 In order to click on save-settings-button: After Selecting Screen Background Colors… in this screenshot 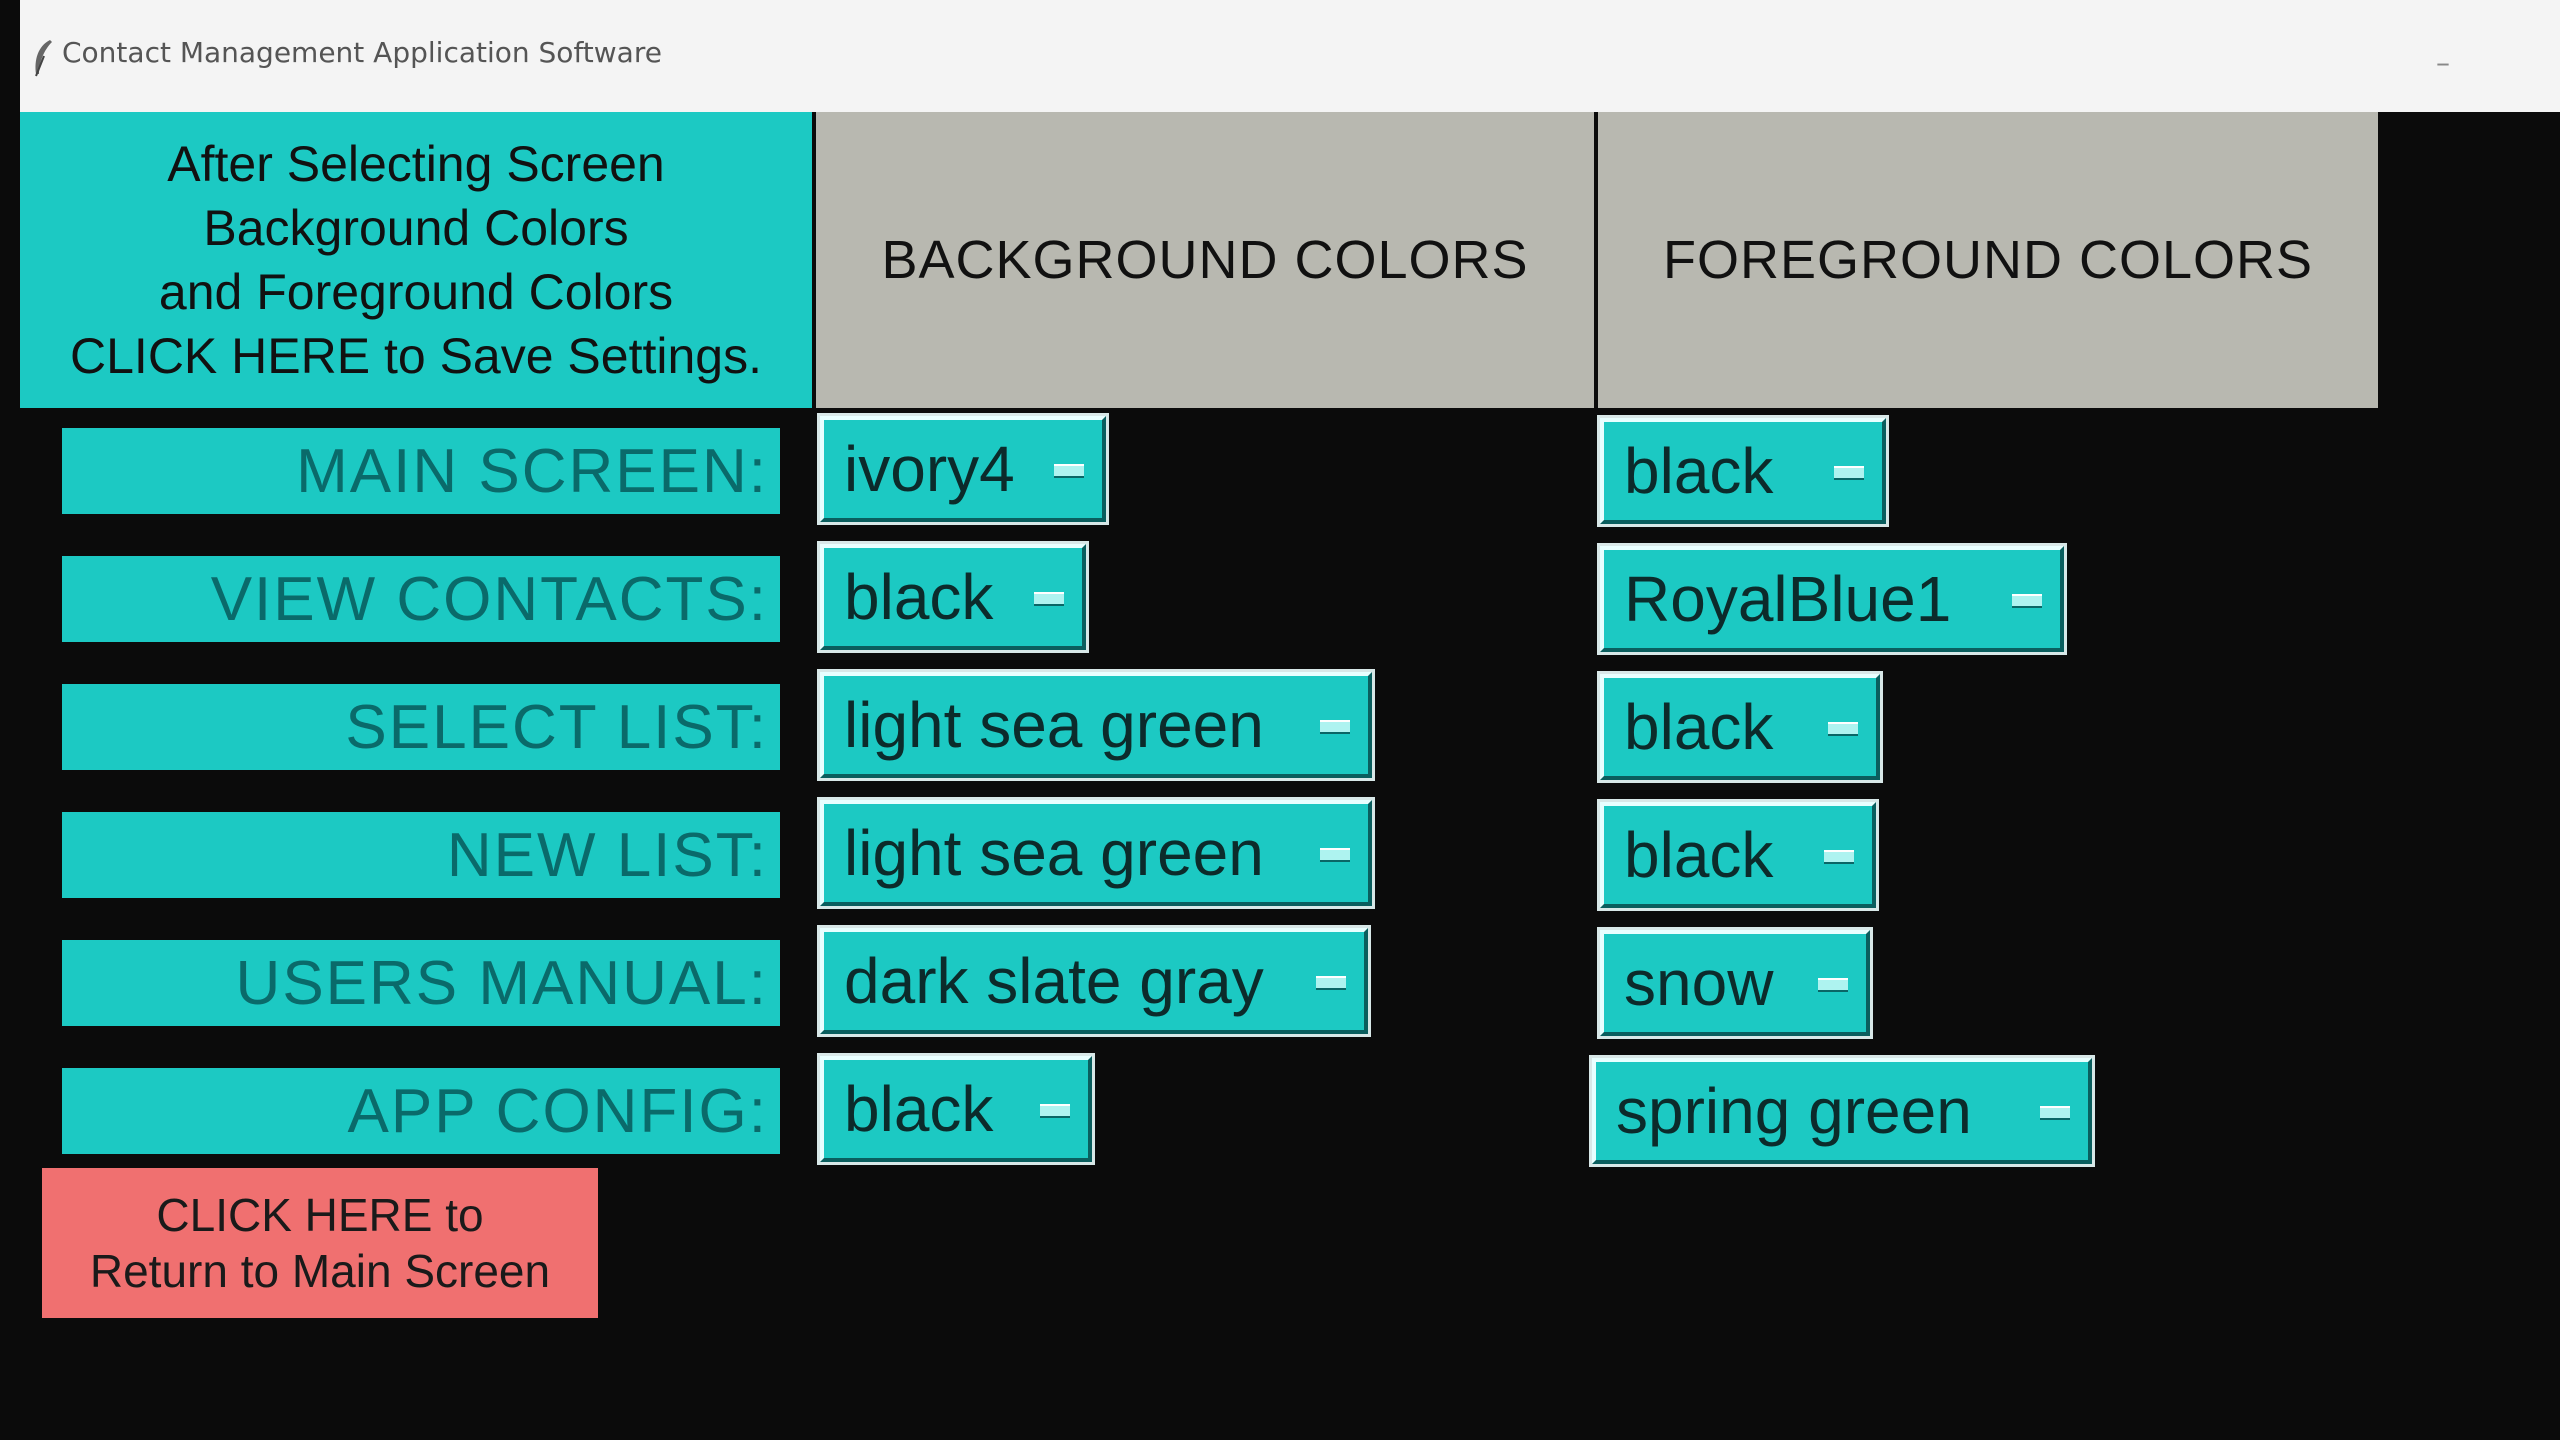, I will do `click(416, 260)`.